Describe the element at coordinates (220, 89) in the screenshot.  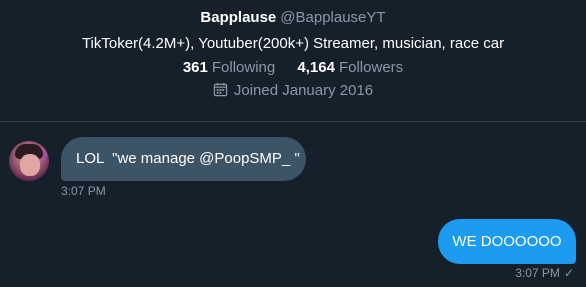
I see `calendar-icon` at that location.